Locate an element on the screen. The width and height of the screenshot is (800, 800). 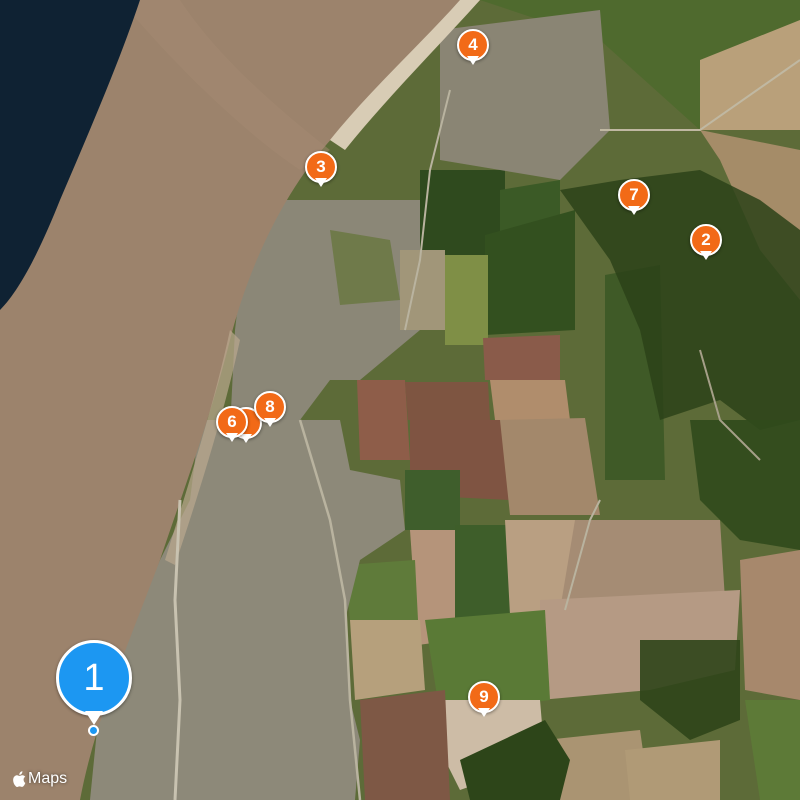
marker-label: 1 is located at coordinates (94, 678).